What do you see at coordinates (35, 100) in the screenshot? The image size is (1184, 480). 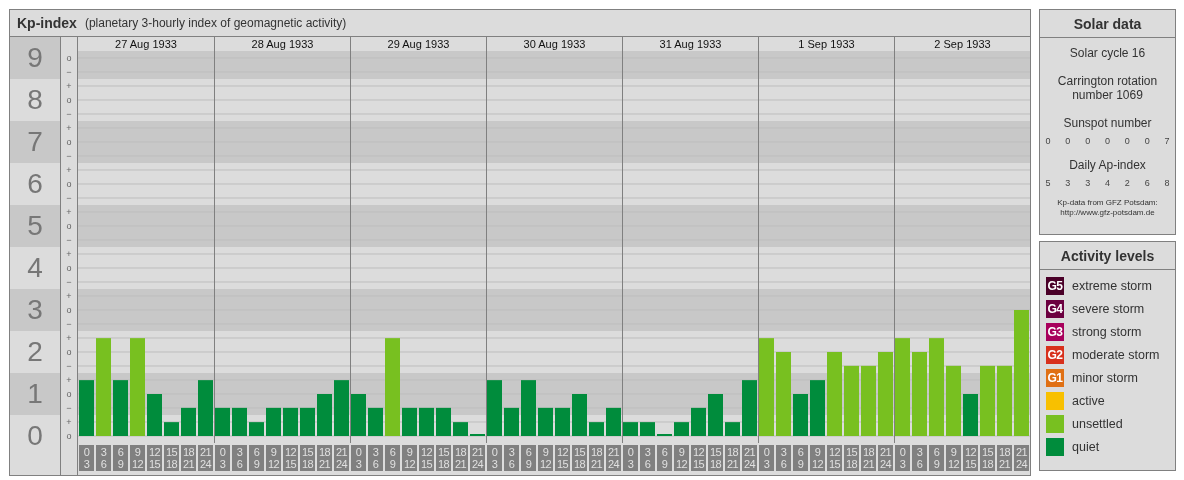 I see `scale-number: 8` at bounding box center [35, 100].